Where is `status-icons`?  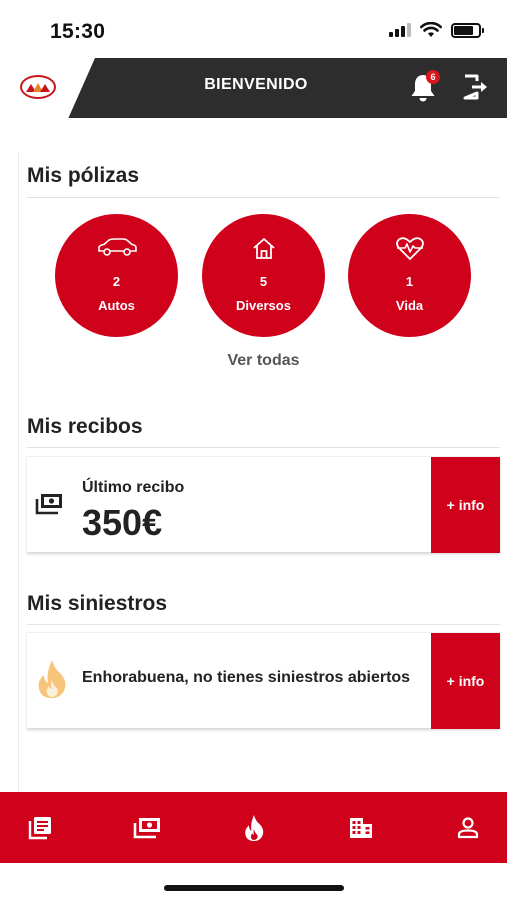 status-icons is located at coordinates (436, 30).